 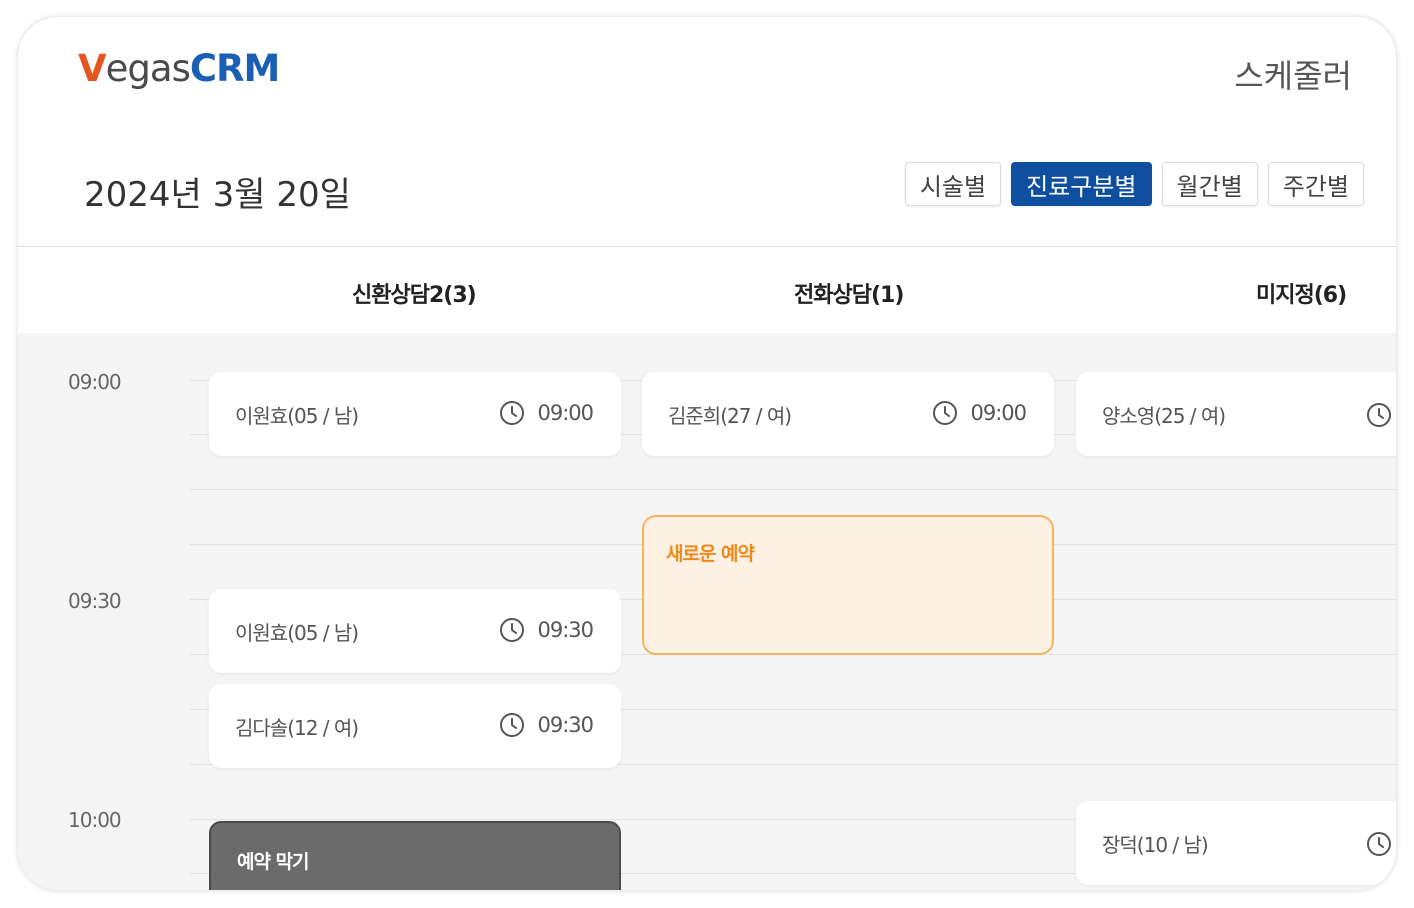 What do you see at coordinates (1164, 416) in the screenshot?
I see `patient-name: 양소영(25 / 여)` at bounding box center [1164, 416].